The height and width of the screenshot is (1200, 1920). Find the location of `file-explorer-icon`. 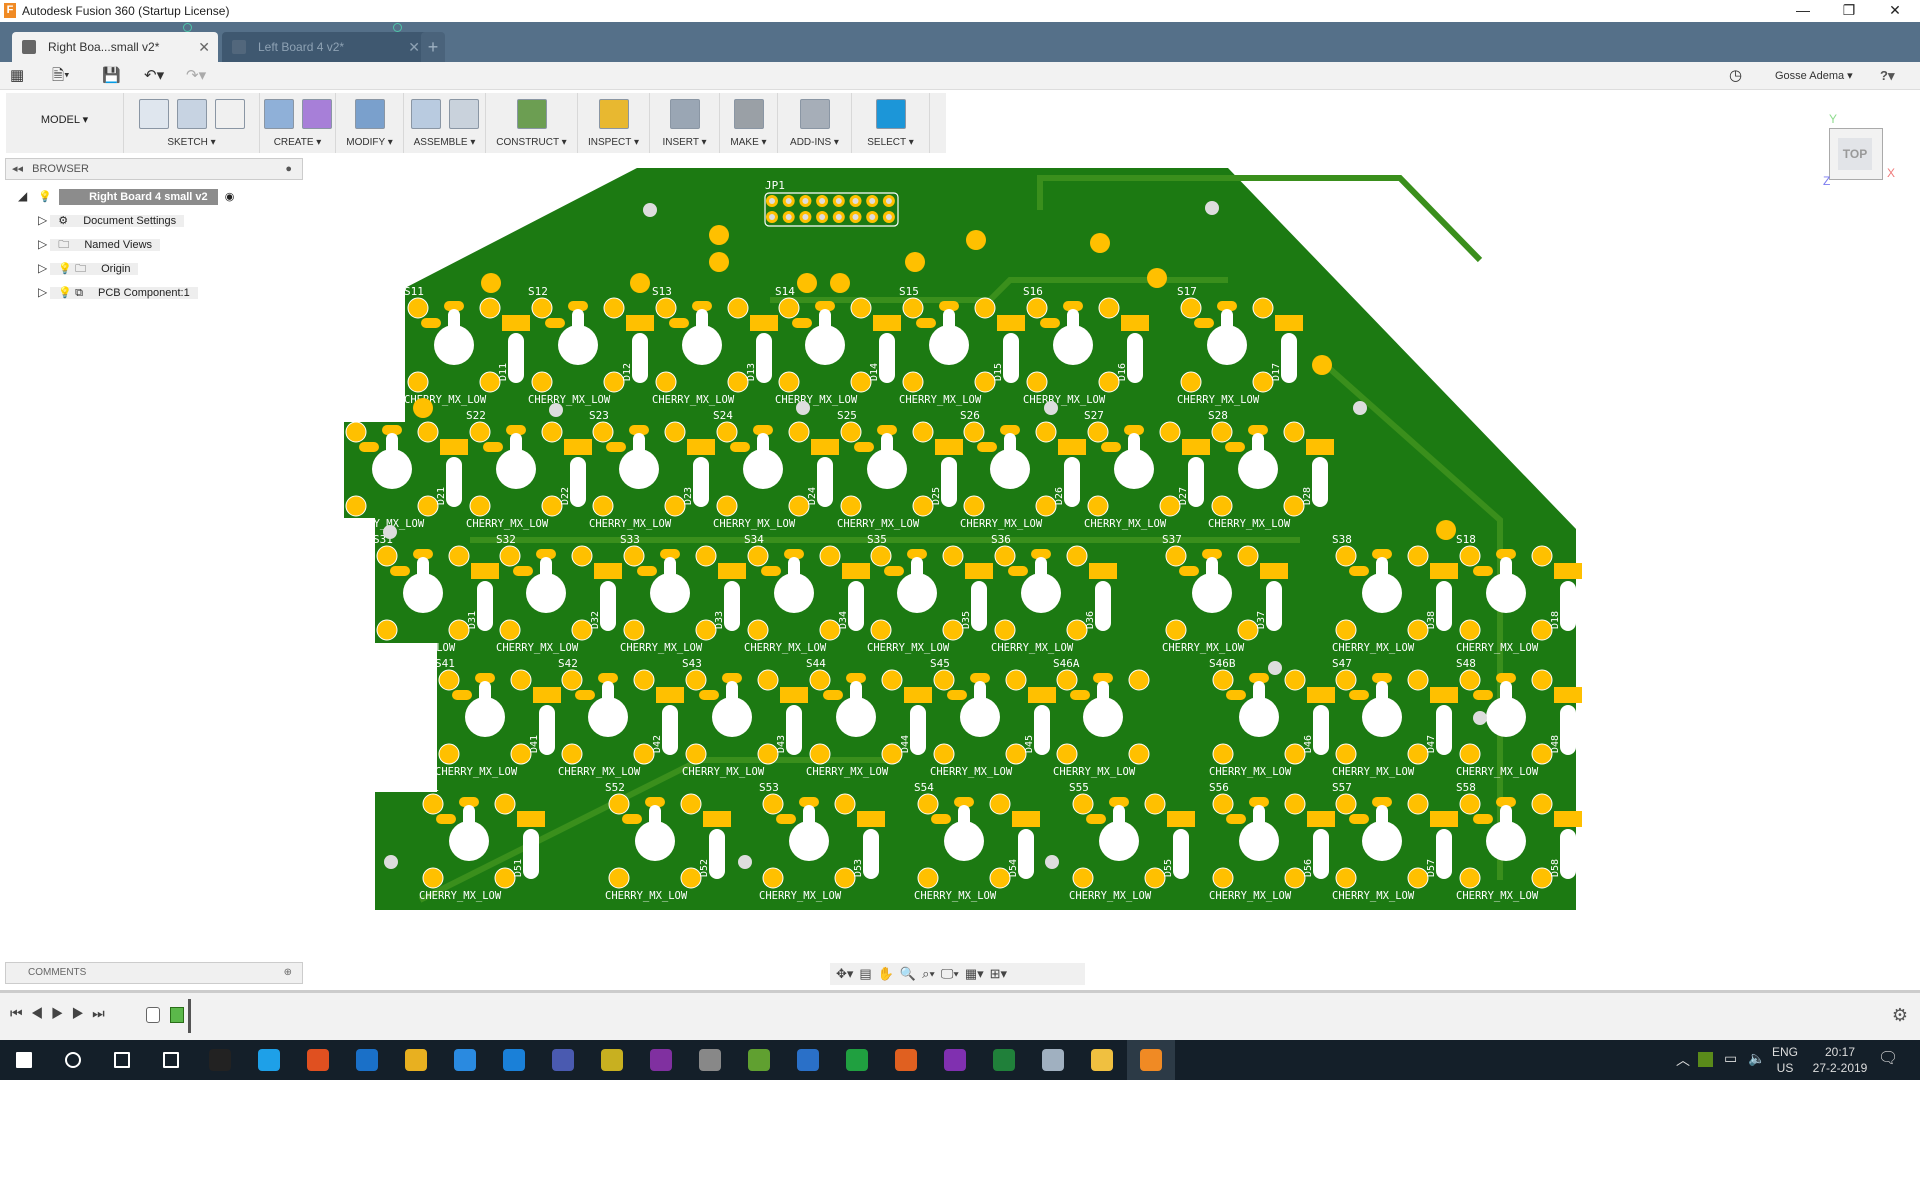

file-explorer-icon is located at coordinates (1102, 1060).